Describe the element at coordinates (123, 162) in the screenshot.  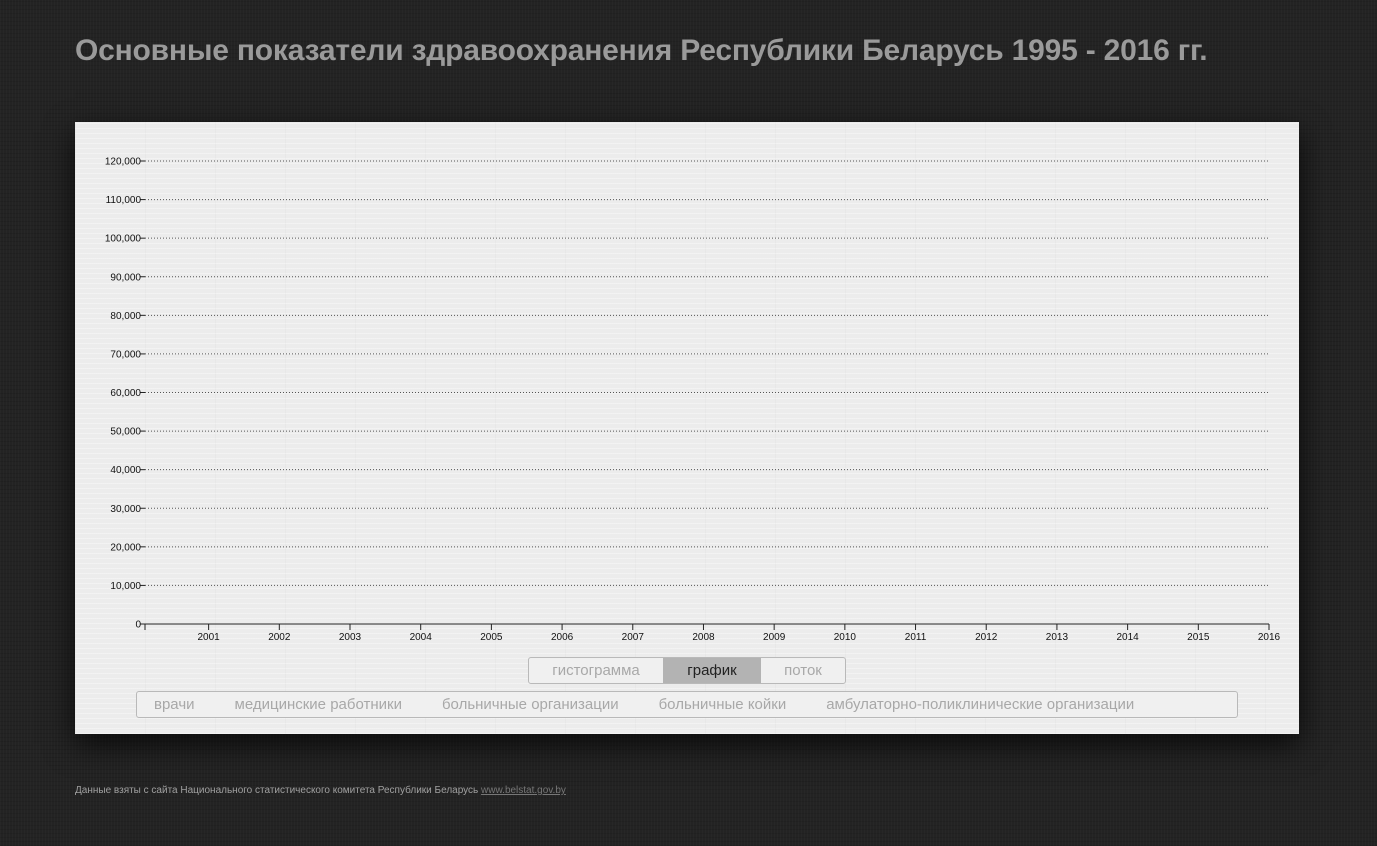
I see `y-tick-label: 120,000` at that location.